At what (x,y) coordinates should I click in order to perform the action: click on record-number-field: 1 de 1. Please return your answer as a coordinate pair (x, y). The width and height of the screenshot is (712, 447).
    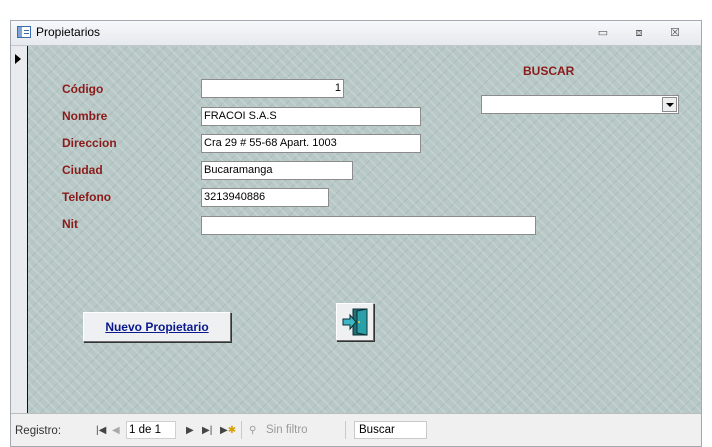
    Looking at the image, I should click on (151, 430).